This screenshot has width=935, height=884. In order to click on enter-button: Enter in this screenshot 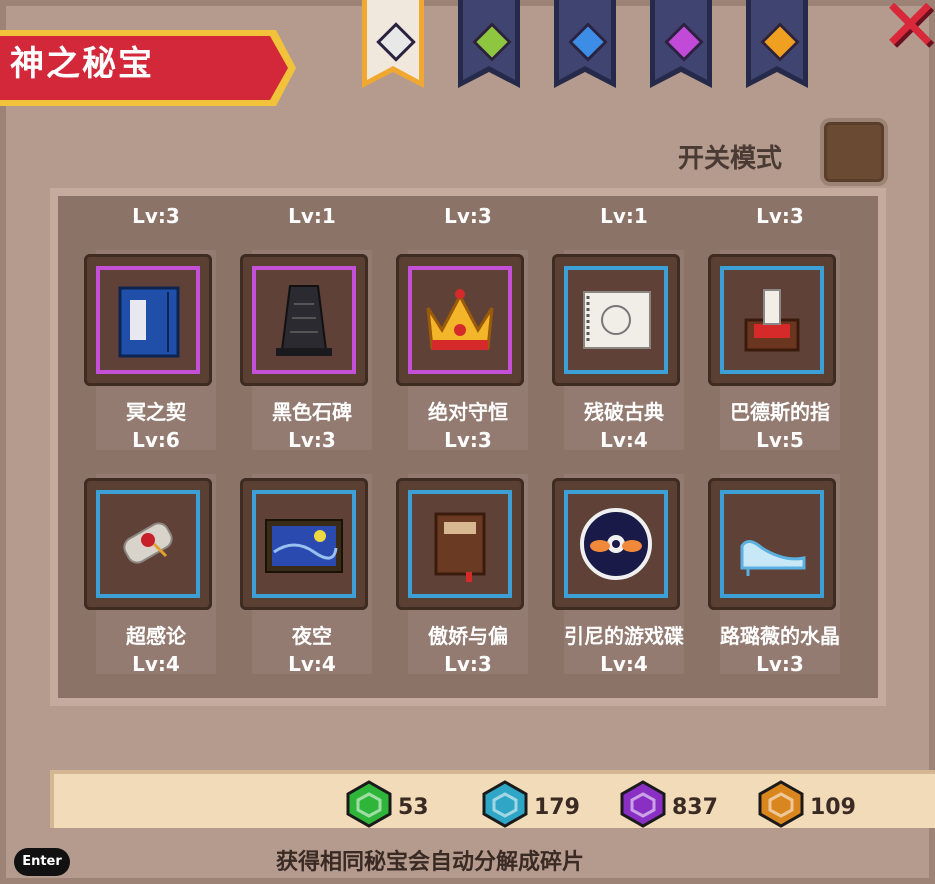, I will do `click(42, 862)`.